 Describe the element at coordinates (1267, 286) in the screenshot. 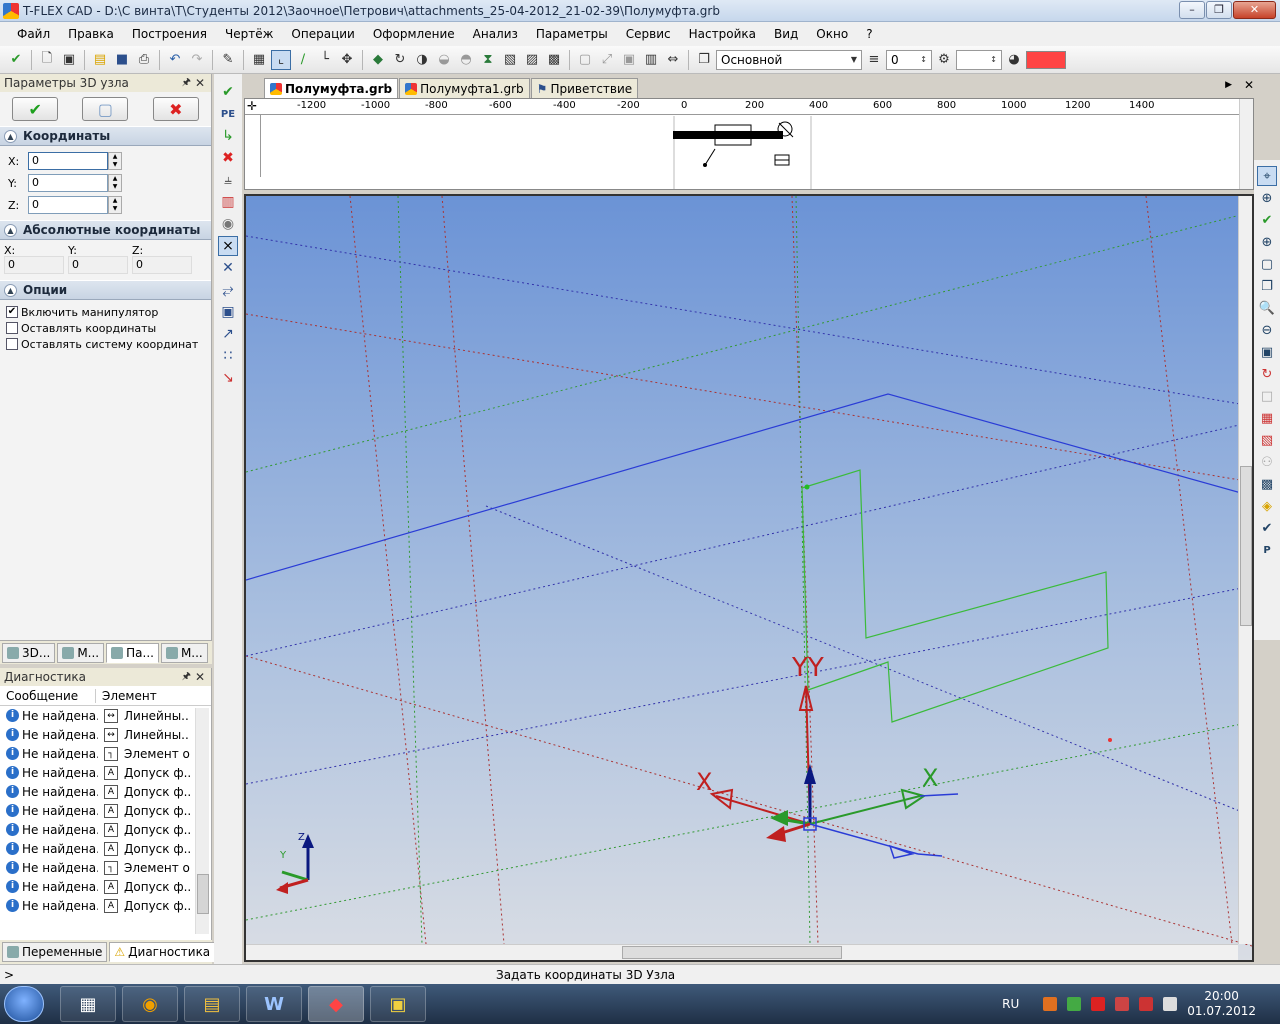

I see `zoom-all-icon: ❐` at that location.